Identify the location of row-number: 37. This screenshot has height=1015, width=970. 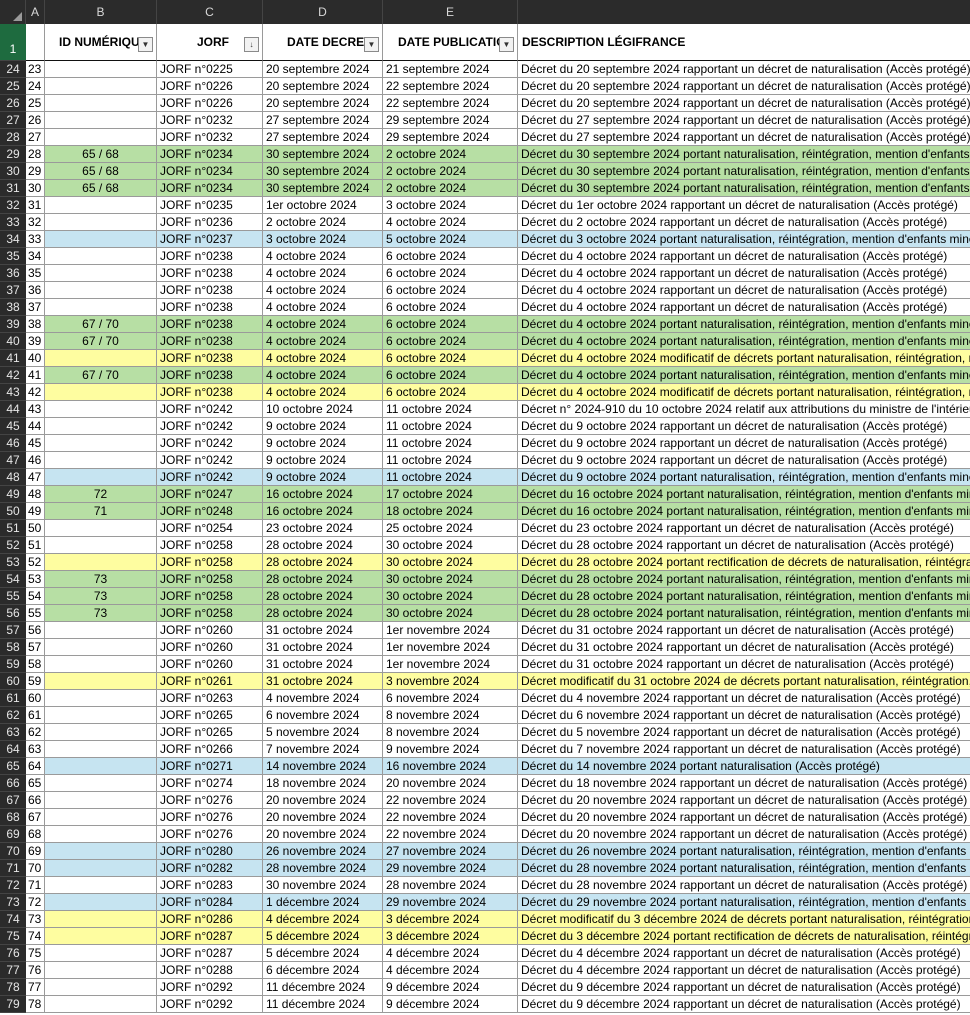
(13, 290).